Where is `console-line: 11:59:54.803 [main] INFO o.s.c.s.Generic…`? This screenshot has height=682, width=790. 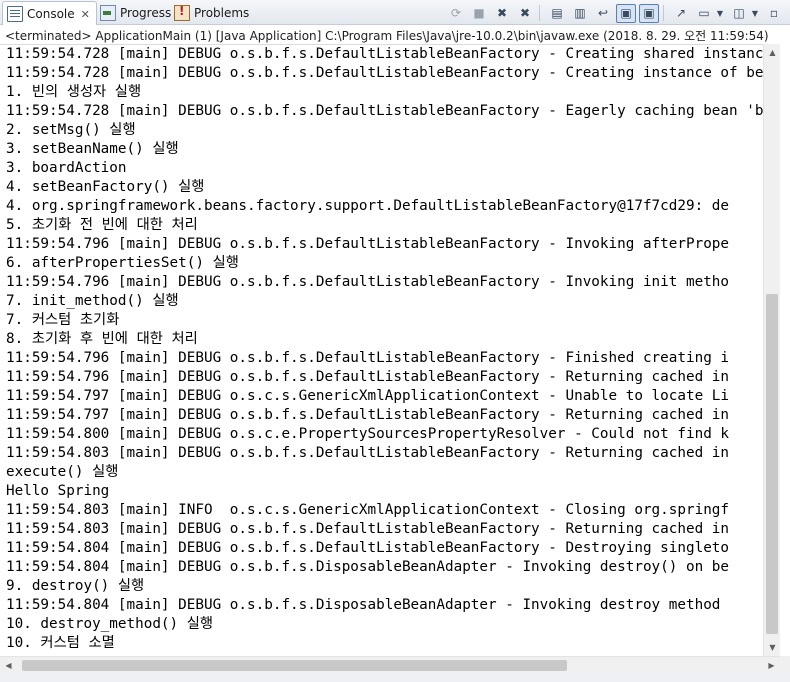 console-line: 11:59:54.803 [main] INFO o.s.c.s.Generic… is located at coordinates (368, 510).